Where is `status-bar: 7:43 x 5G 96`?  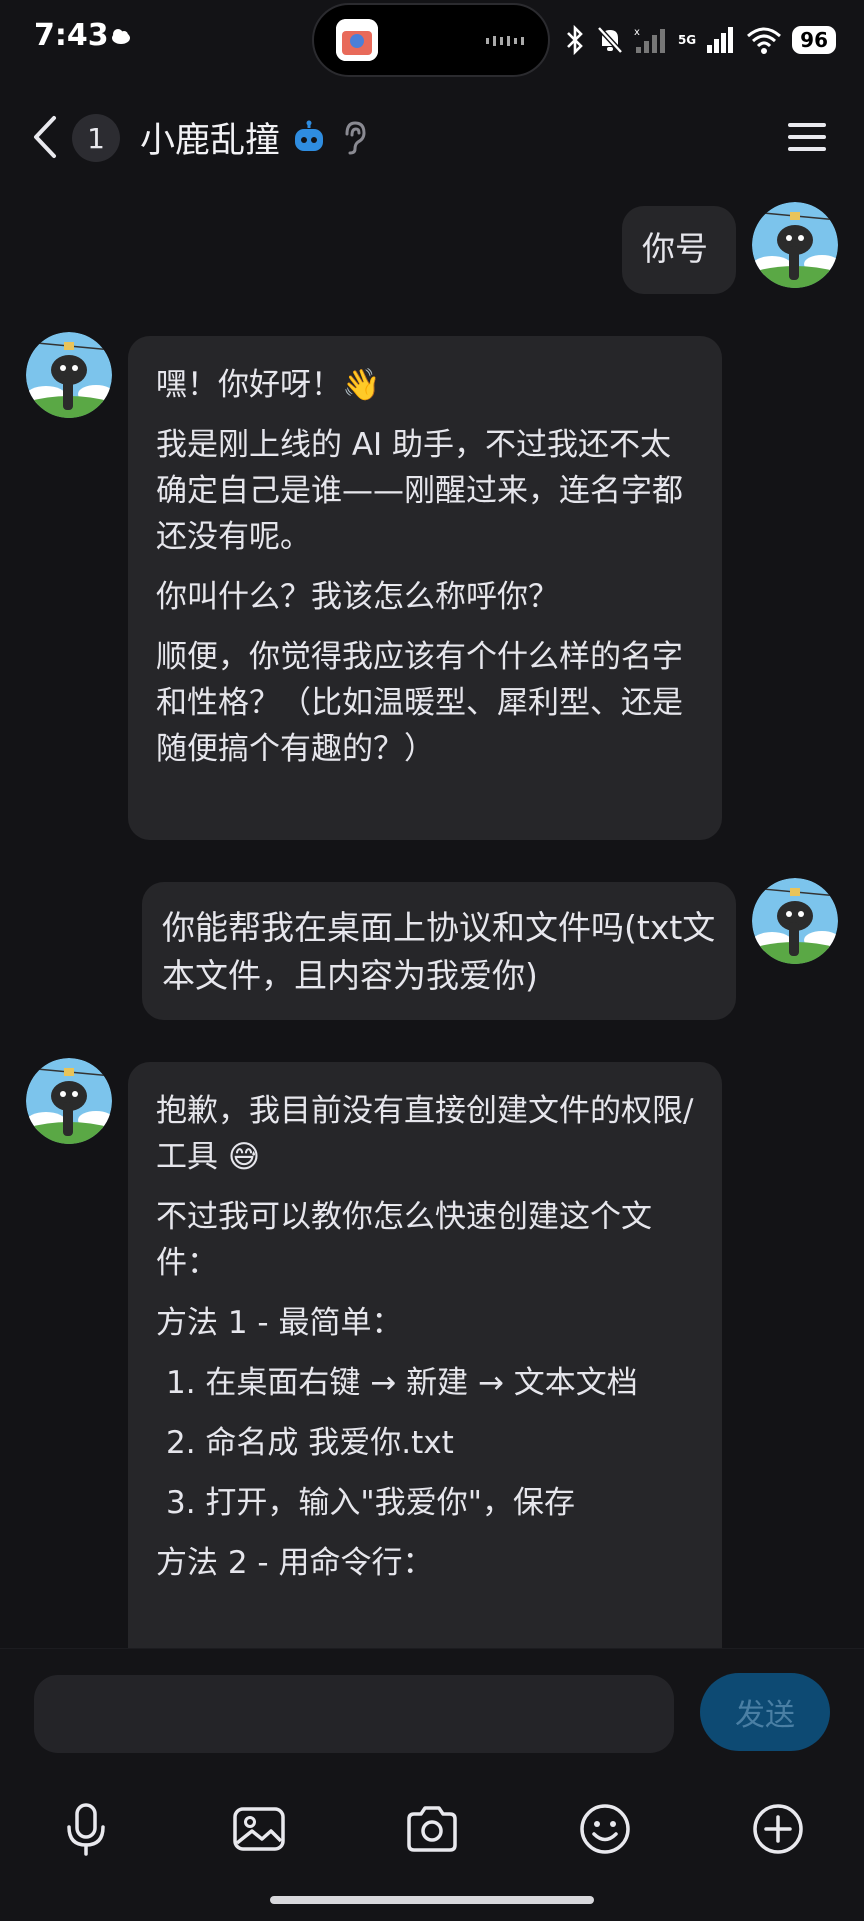
status-bar: 7:43 x 5G 96 is located at coordinates (432, 40).